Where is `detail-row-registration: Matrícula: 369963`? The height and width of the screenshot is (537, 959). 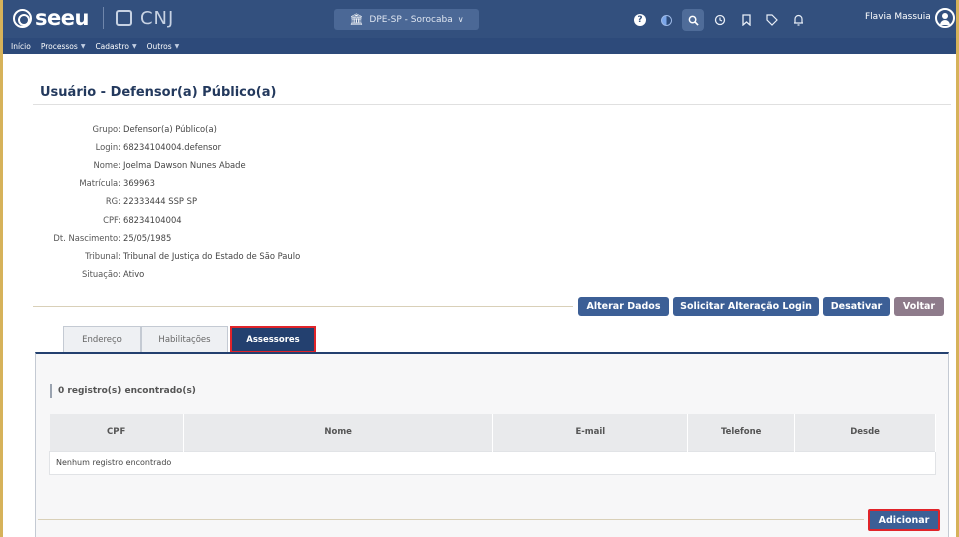
detail-row-registration: Matrícula: 369963 is located at coordinates (168, 183).